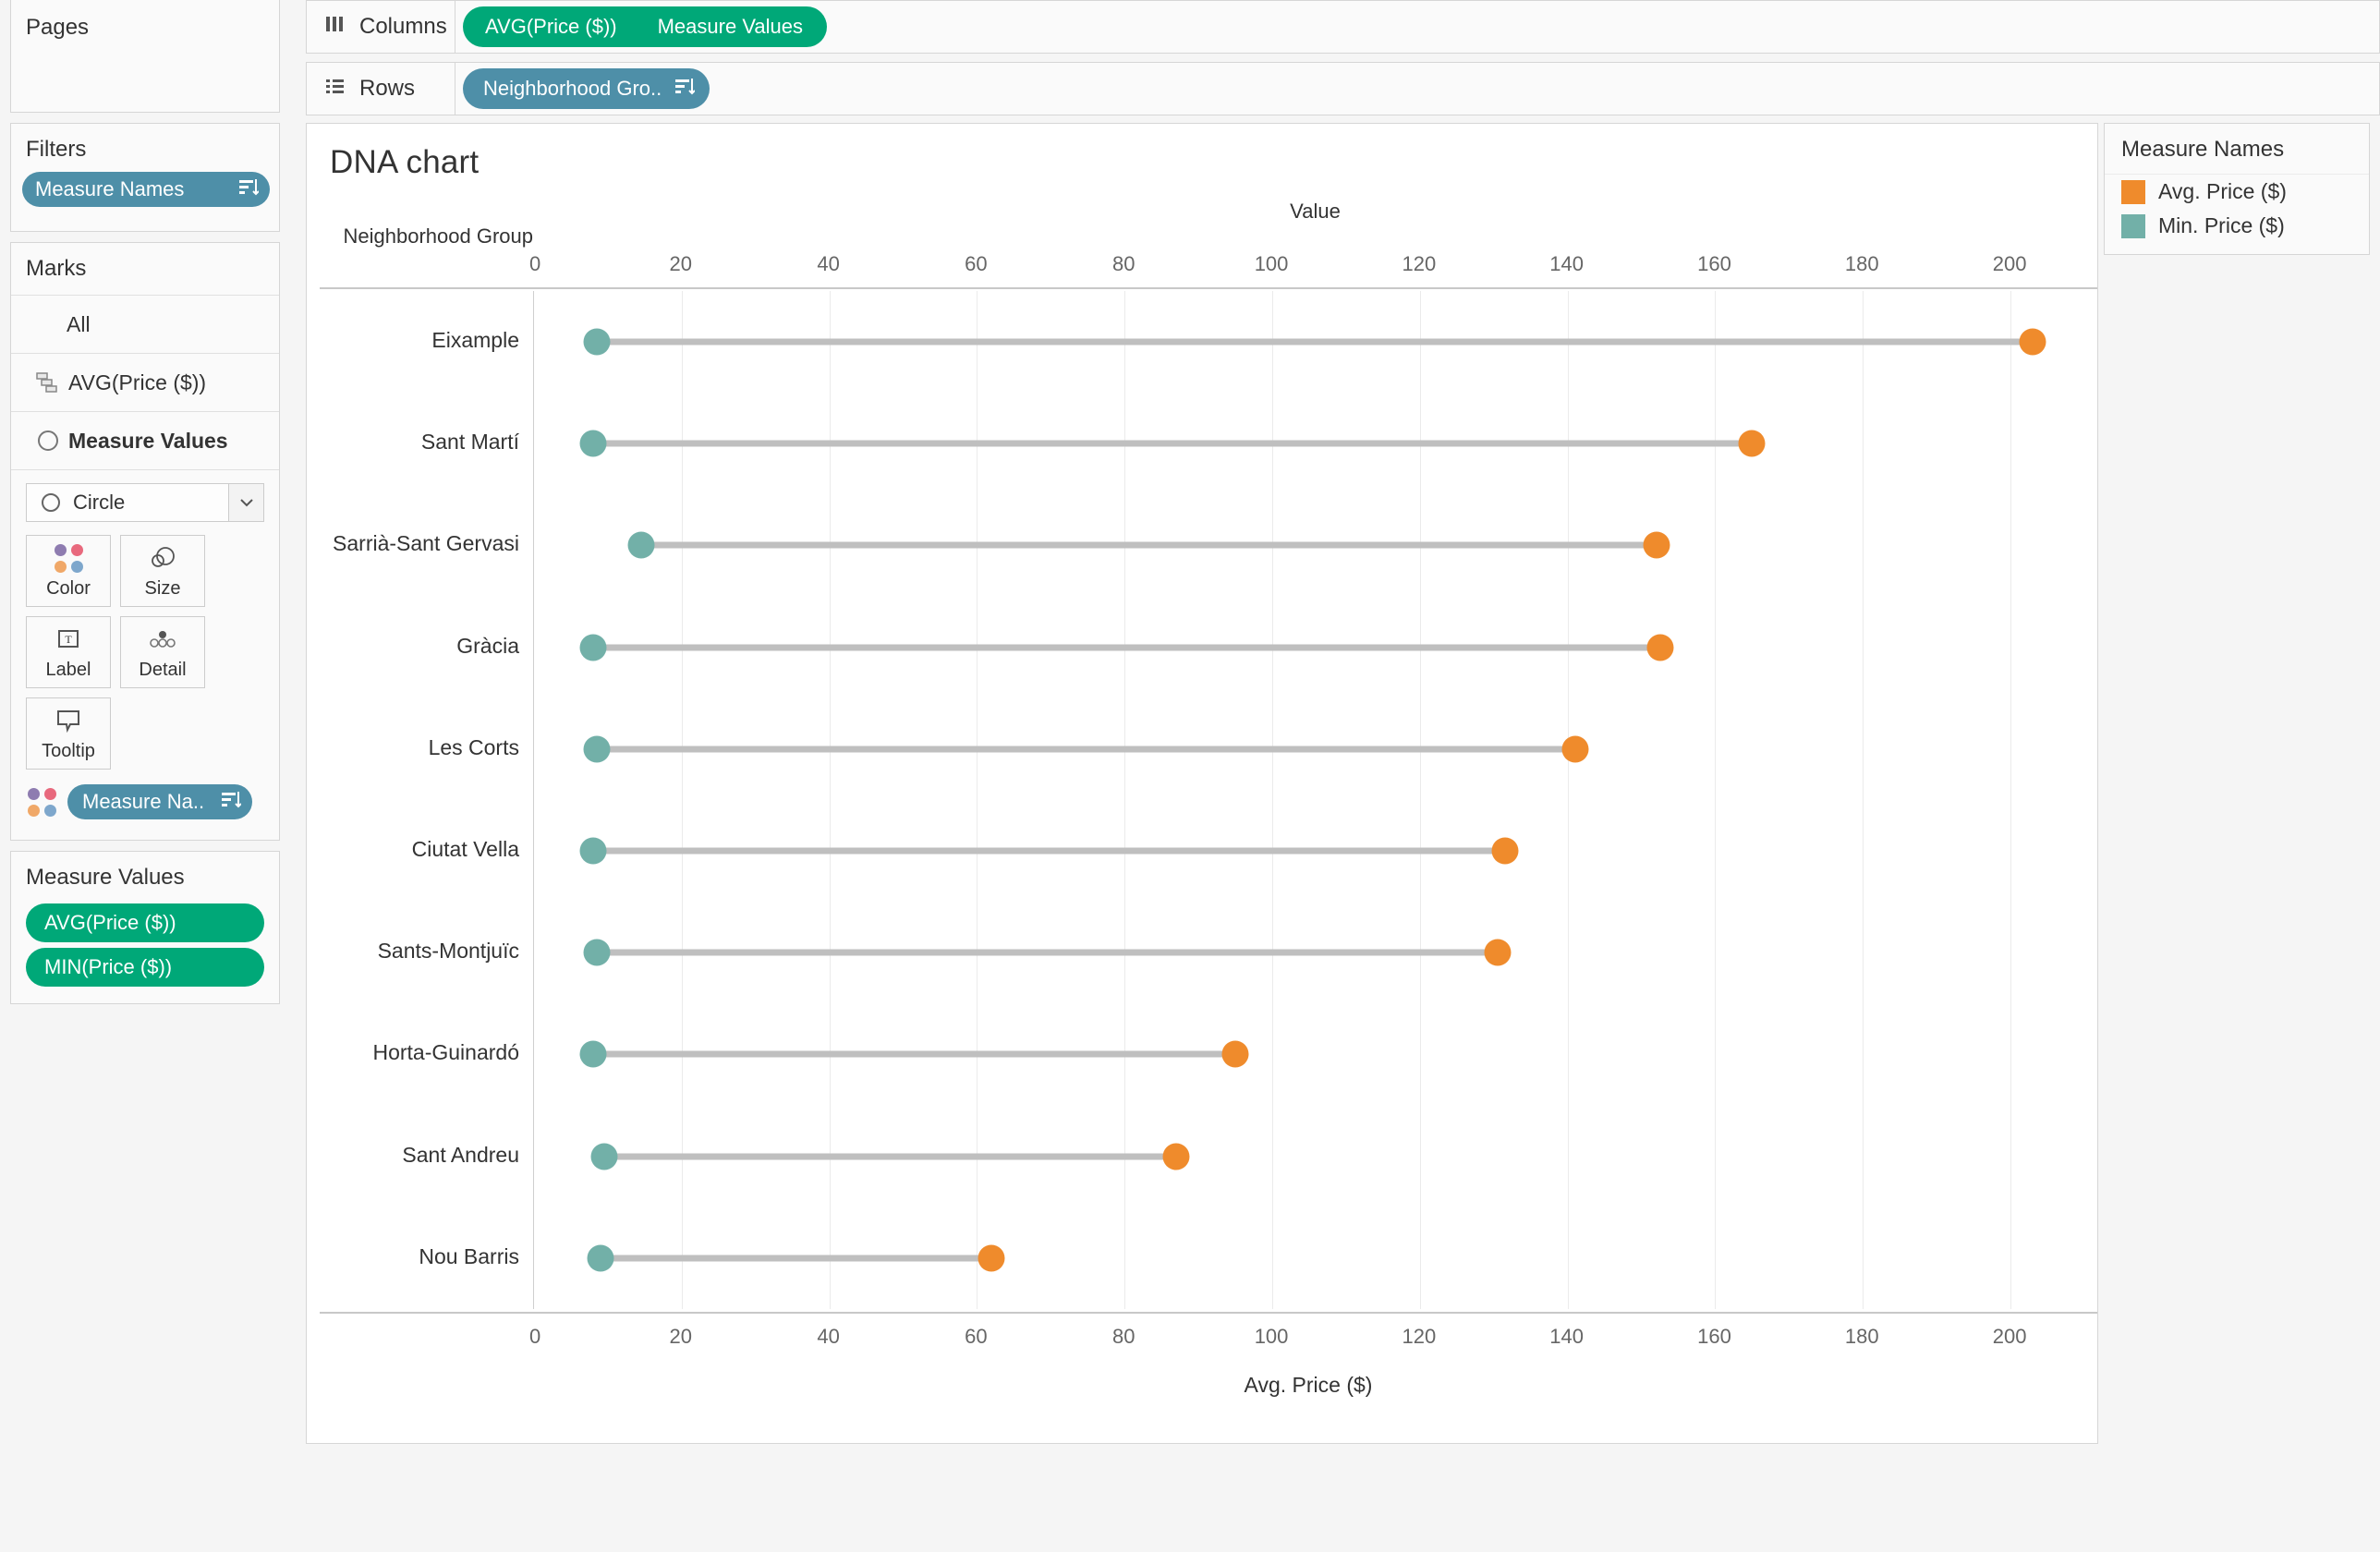 The height and width of the screenshot is (1552, 2380). I want to click on columns-shelf-label-group: Columns, so click(381, 27).